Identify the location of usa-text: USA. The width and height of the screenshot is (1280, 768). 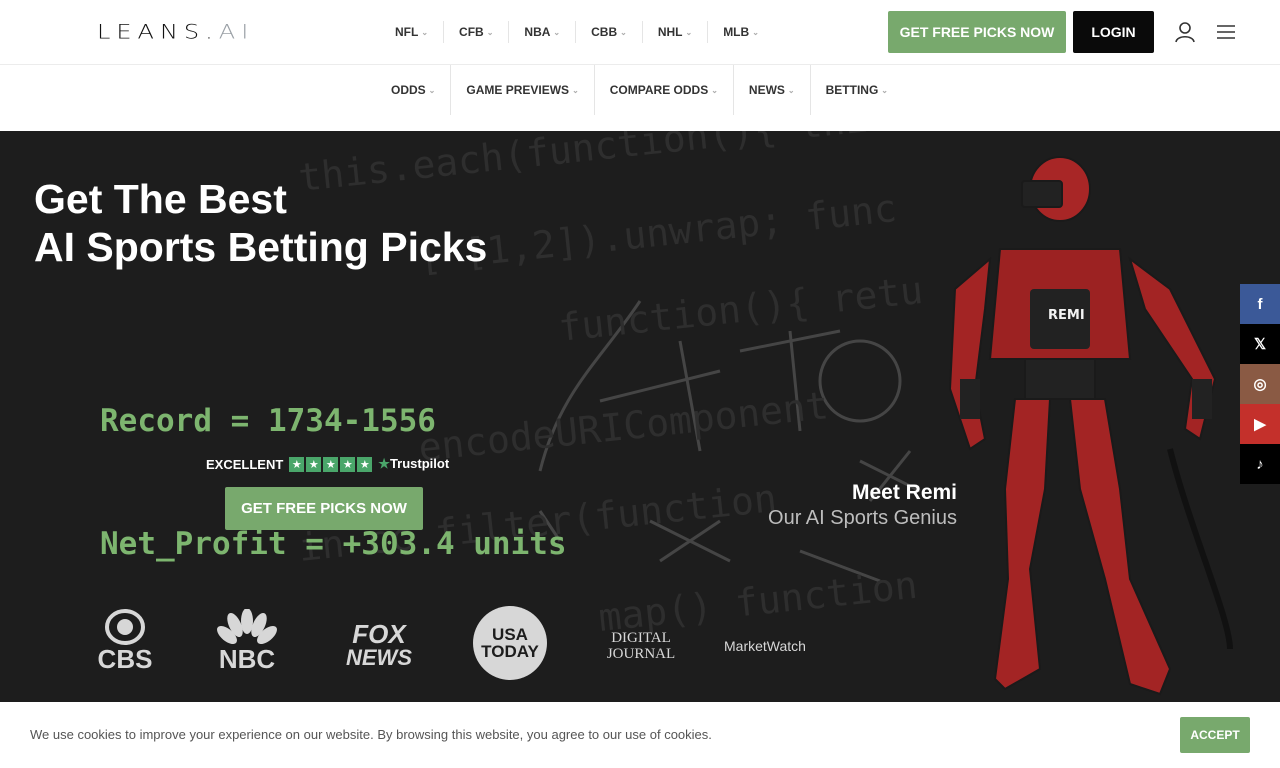
(510, 634).